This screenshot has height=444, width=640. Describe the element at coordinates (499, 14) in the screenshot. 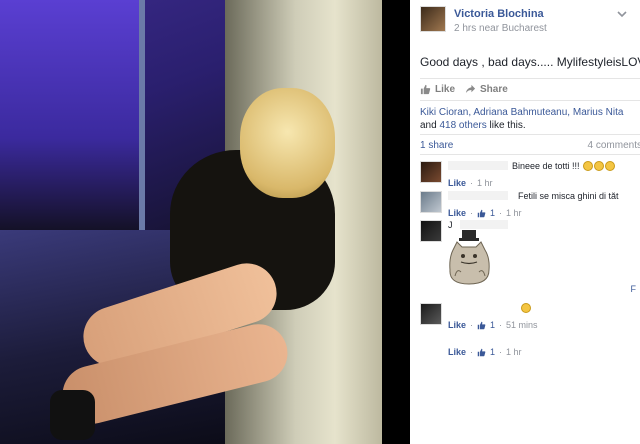

I see `author-name: Victoria Blochina` at that location.